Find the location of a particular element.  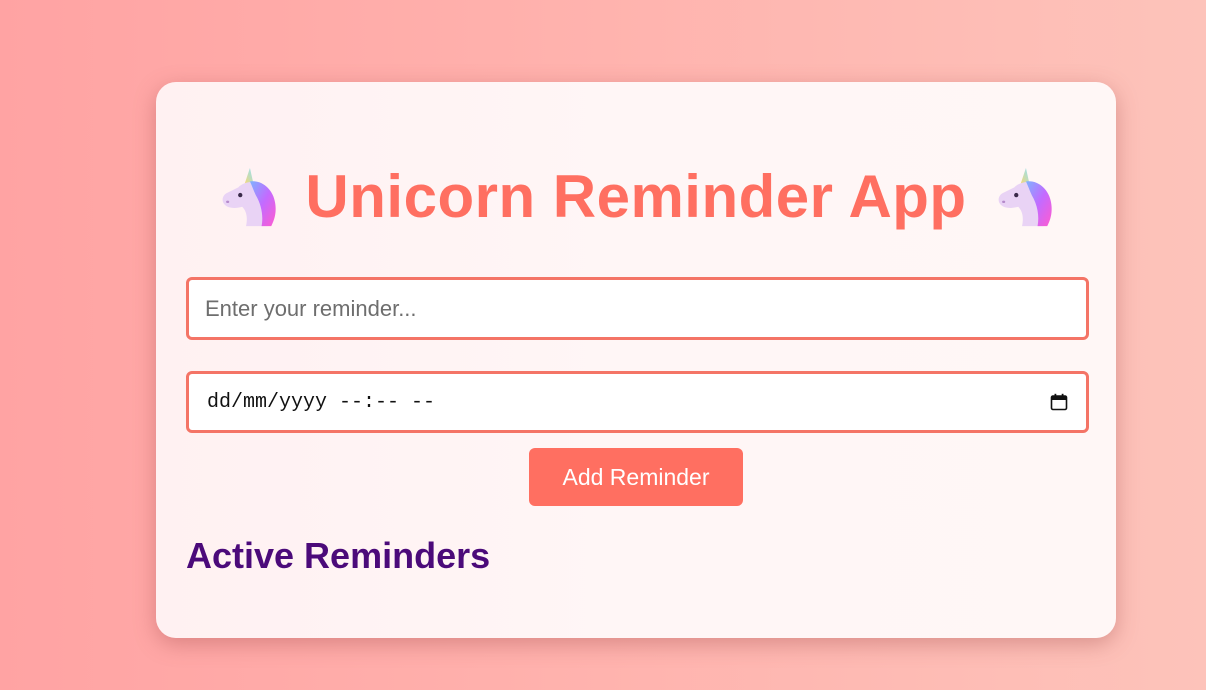

app-title: Unicorn Reminder App is located at coordinates (636, 196).